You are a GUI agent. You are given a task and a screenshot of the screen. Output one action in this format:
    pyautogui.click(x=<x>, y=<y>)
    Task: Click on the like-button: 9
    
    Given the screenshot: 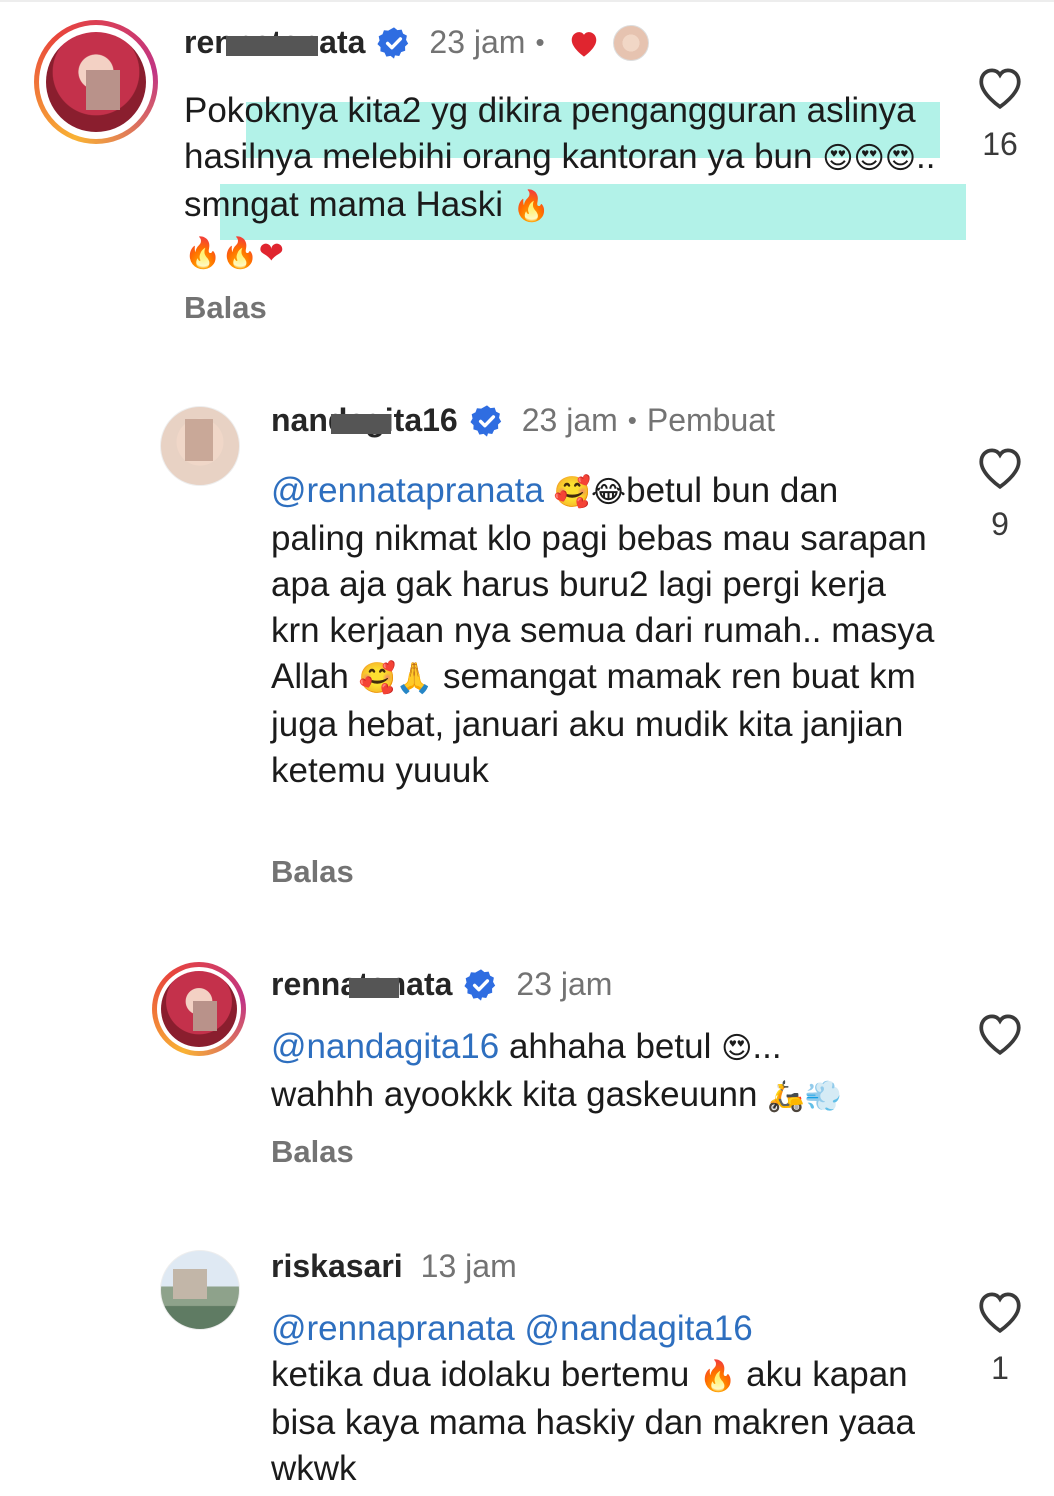 What is the action you would take?
    pyautogui.click(x=1000, y=493)
    